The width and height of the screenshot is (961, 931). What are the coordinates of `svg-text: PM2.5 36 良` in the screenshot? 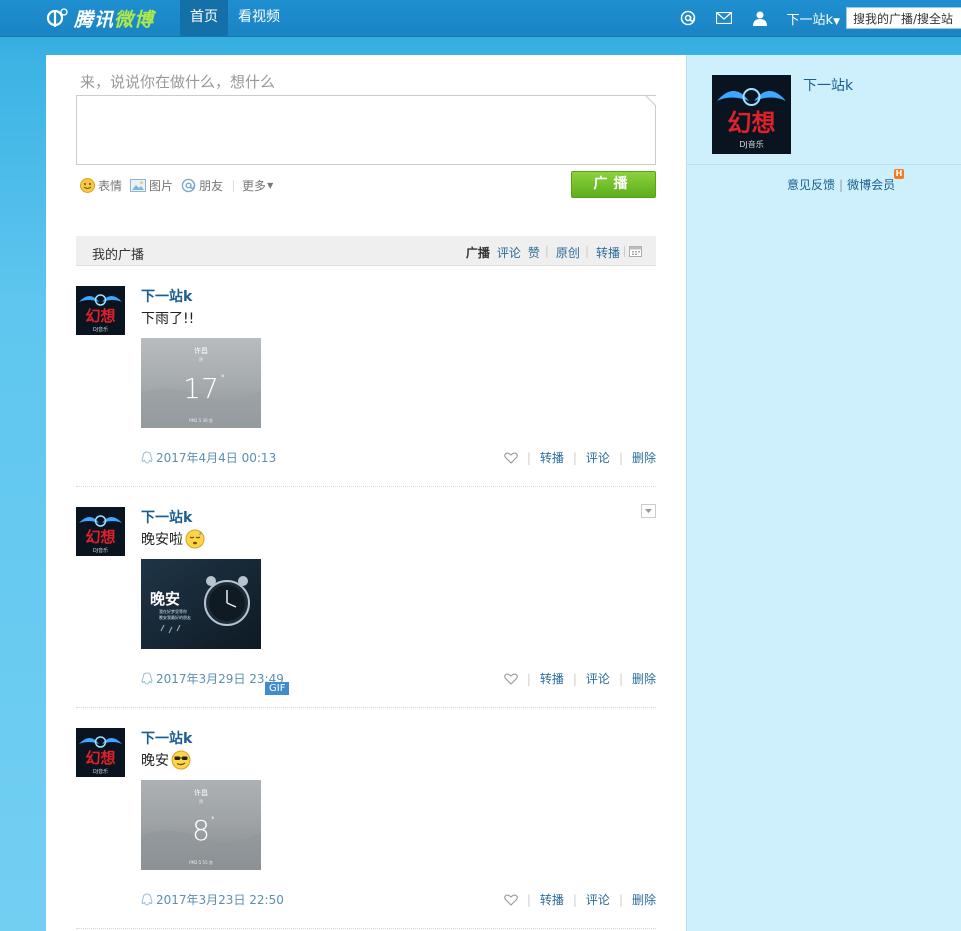 It's located at (201, 420).